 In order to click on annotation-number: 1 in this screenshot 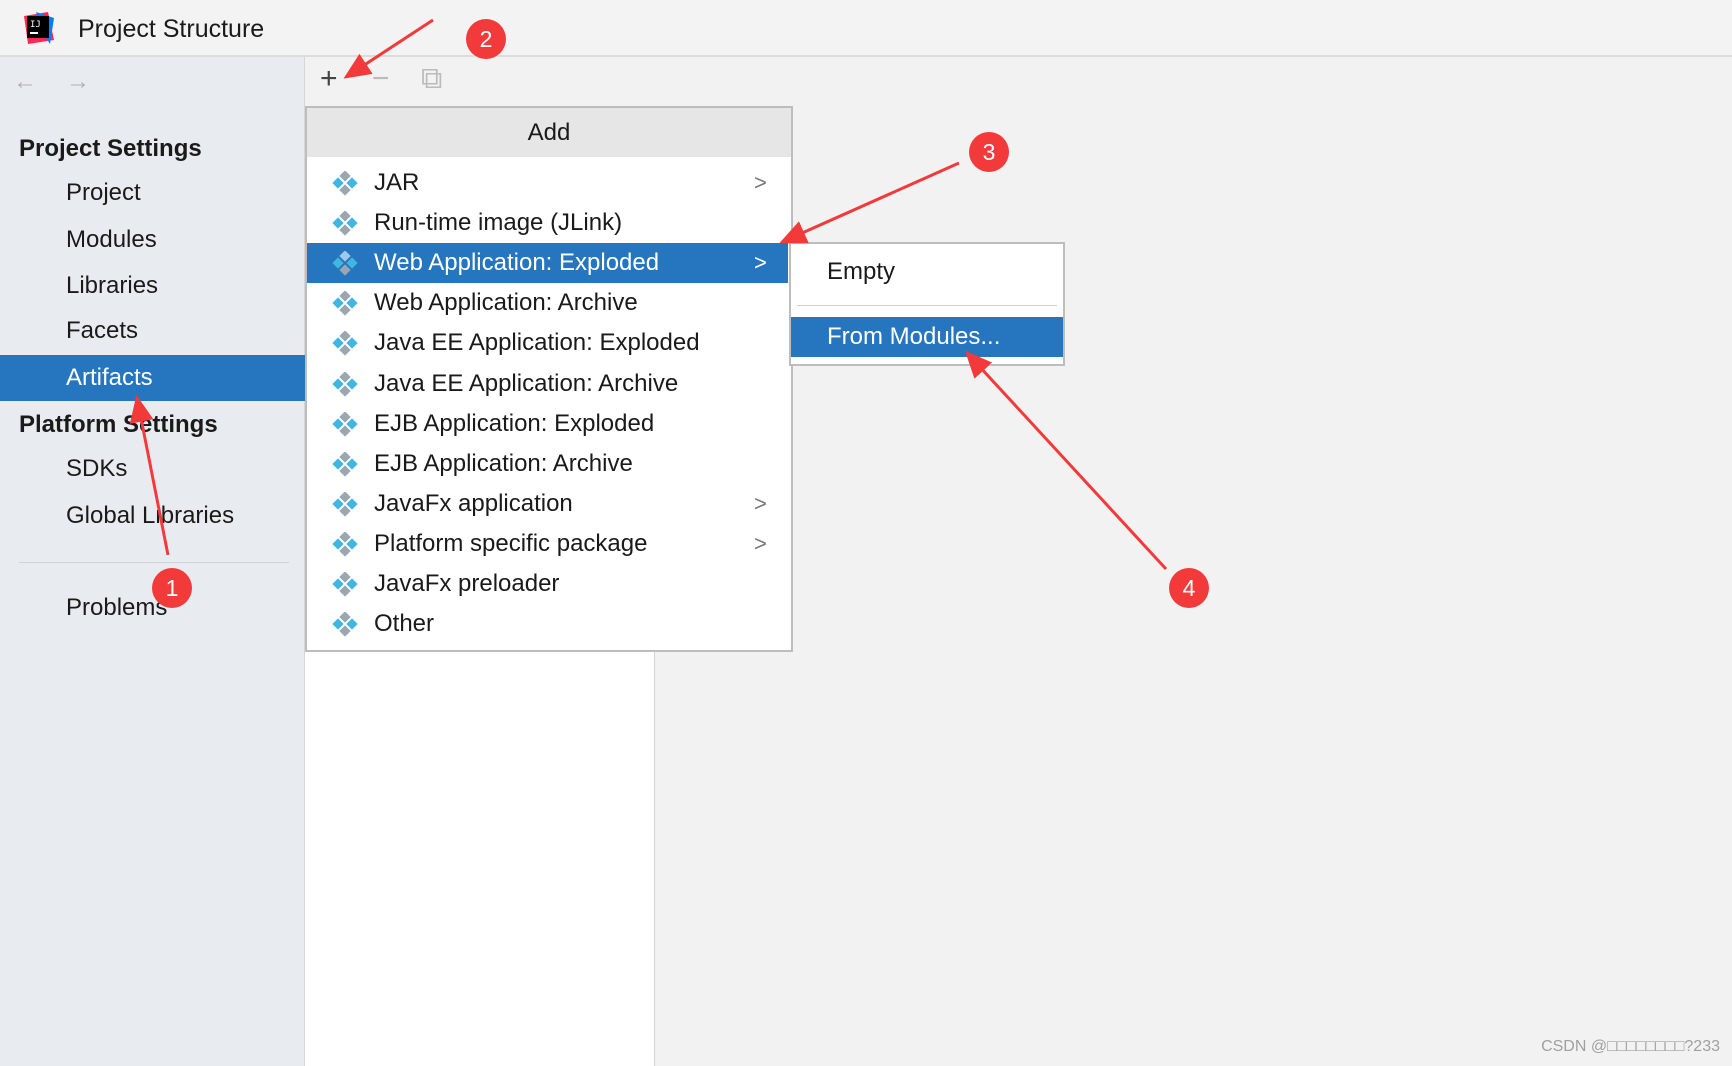, I will do `click(172, 588)`.